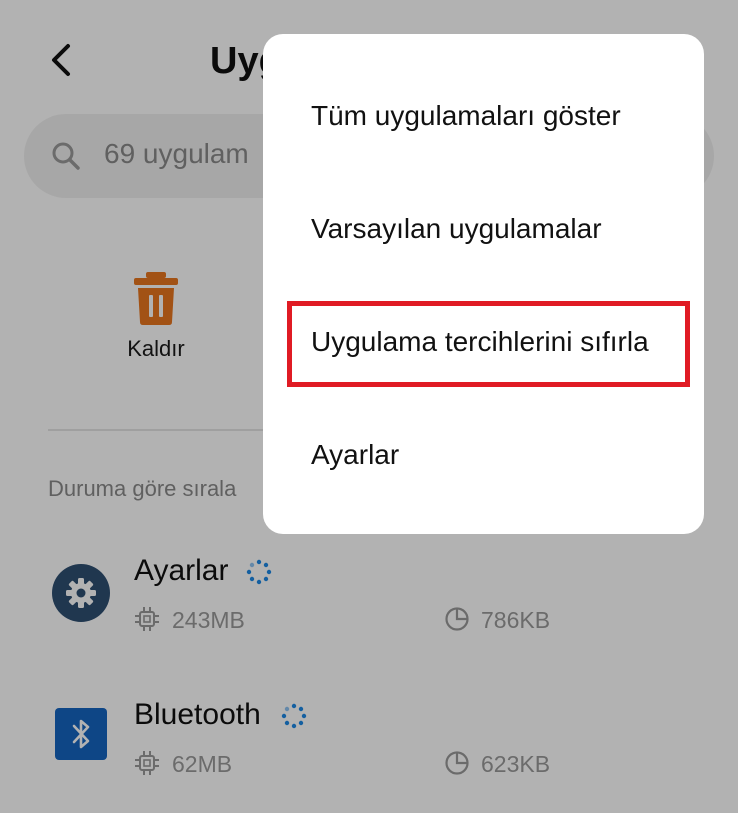 This screenshot has height=813, width=738. I want to click on menu-item-default-apps: Varsayılan uygulamalar, so click(483, 229).